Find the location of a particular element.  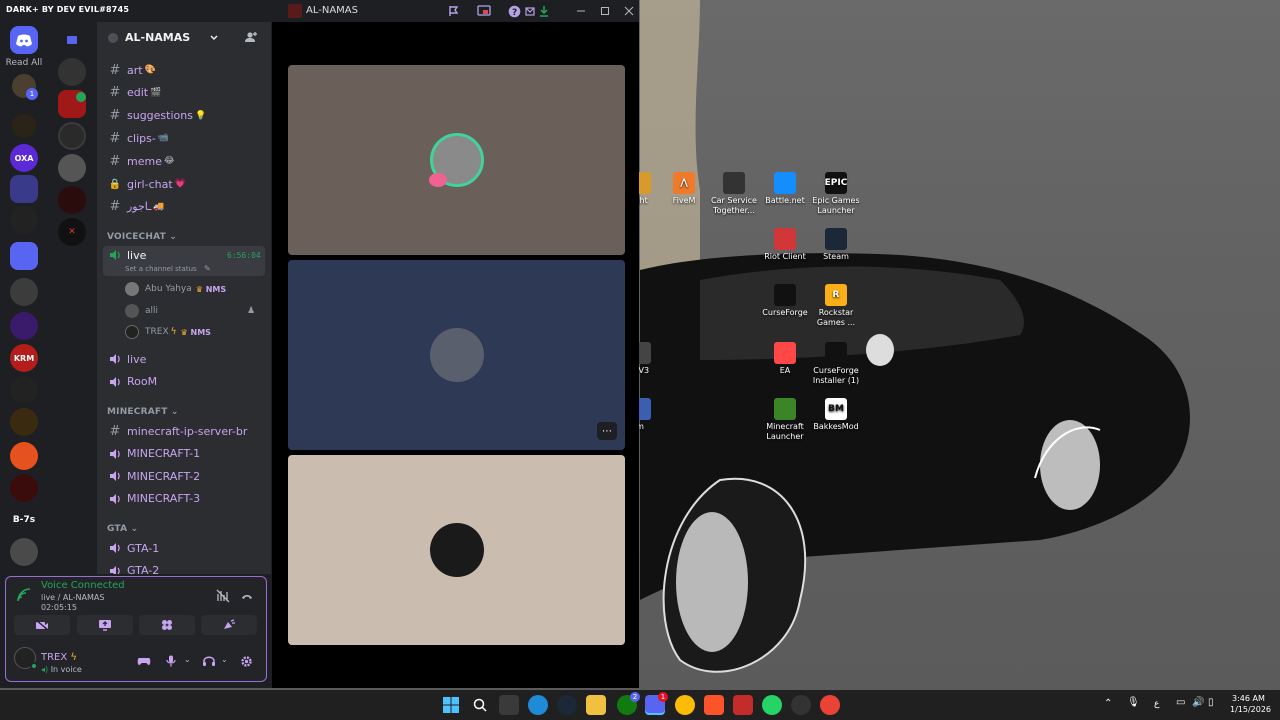

channel-7: # ـاجور 🚚 is located at coordinates (184, 207).